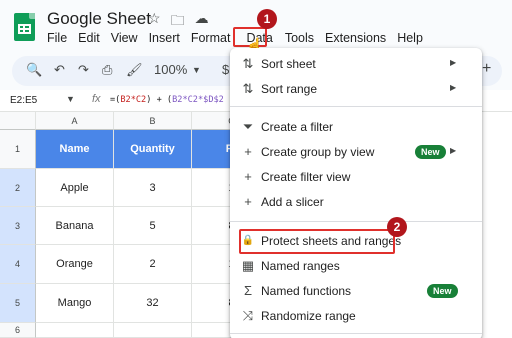 The height and width of the screenshot is (338, 512). I want to click on menu-item-create-filter-view: + Create filter view, so click(356, 177).